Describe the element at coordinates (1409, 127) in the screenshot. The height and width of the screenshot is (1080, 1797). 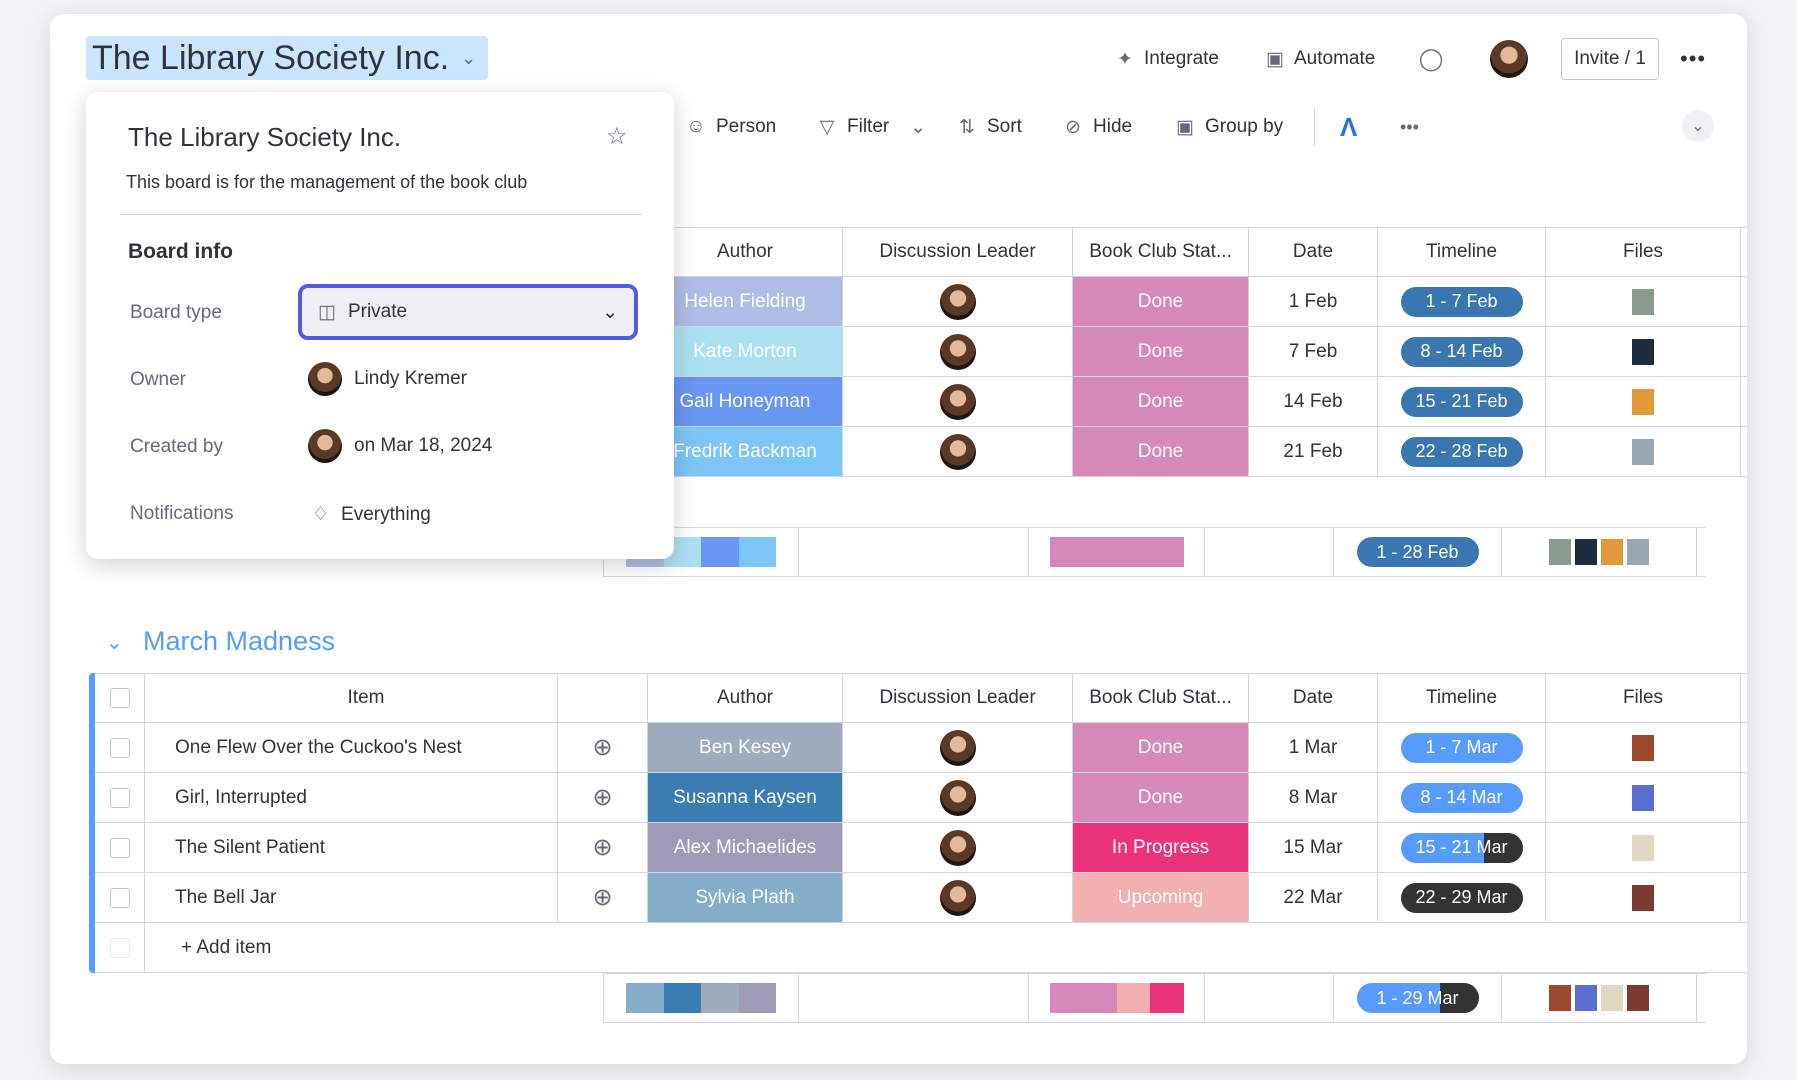
I see `toolbar-more-button: •••` at that location.